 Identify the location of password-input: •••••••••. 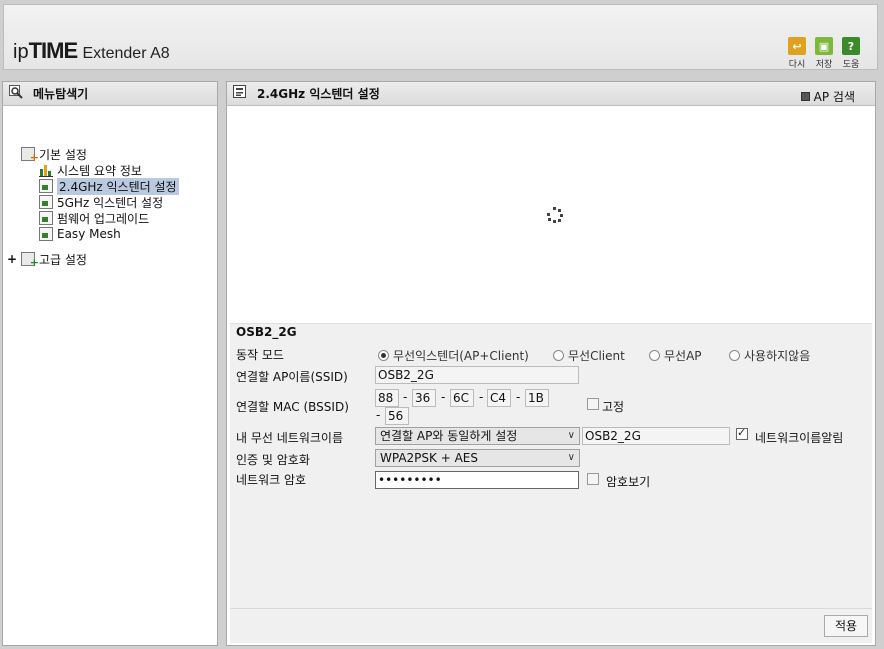
(477, 480).